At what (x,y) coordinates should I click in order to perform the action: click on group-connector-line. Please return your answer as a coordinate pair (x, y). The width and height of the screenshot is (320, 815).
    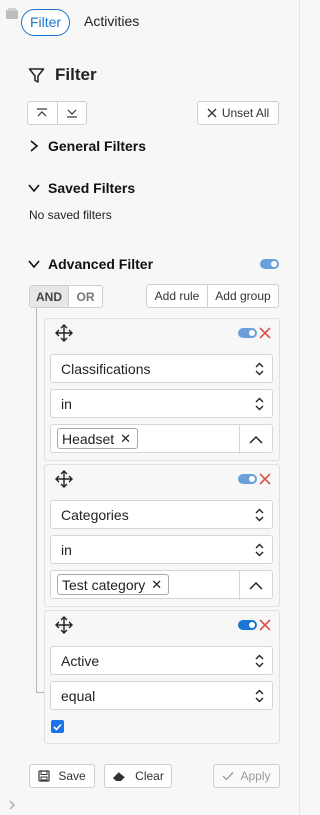
    Looking at the image, I should click on (36, 500).